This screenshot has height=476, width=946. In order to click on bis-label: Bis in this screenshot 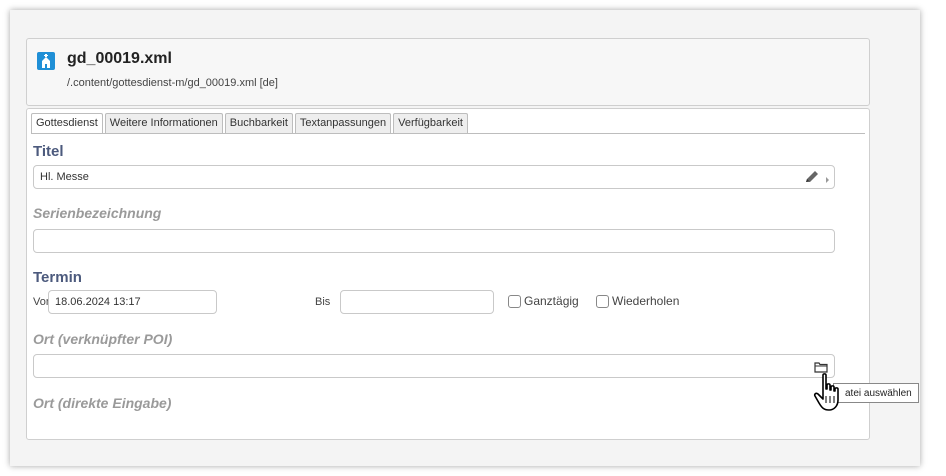, I will do `click(323, 302)`.